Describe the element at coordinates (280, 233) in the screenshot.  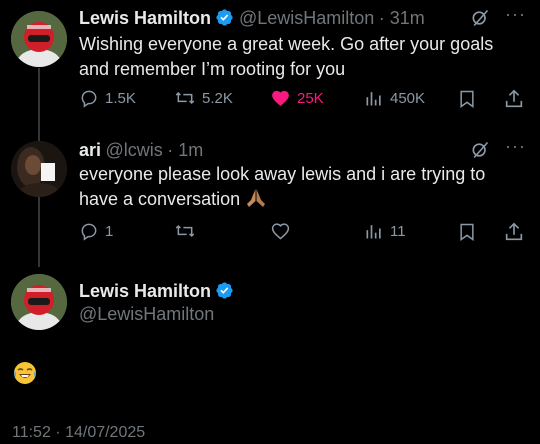
I see `heart-icon` at that location.